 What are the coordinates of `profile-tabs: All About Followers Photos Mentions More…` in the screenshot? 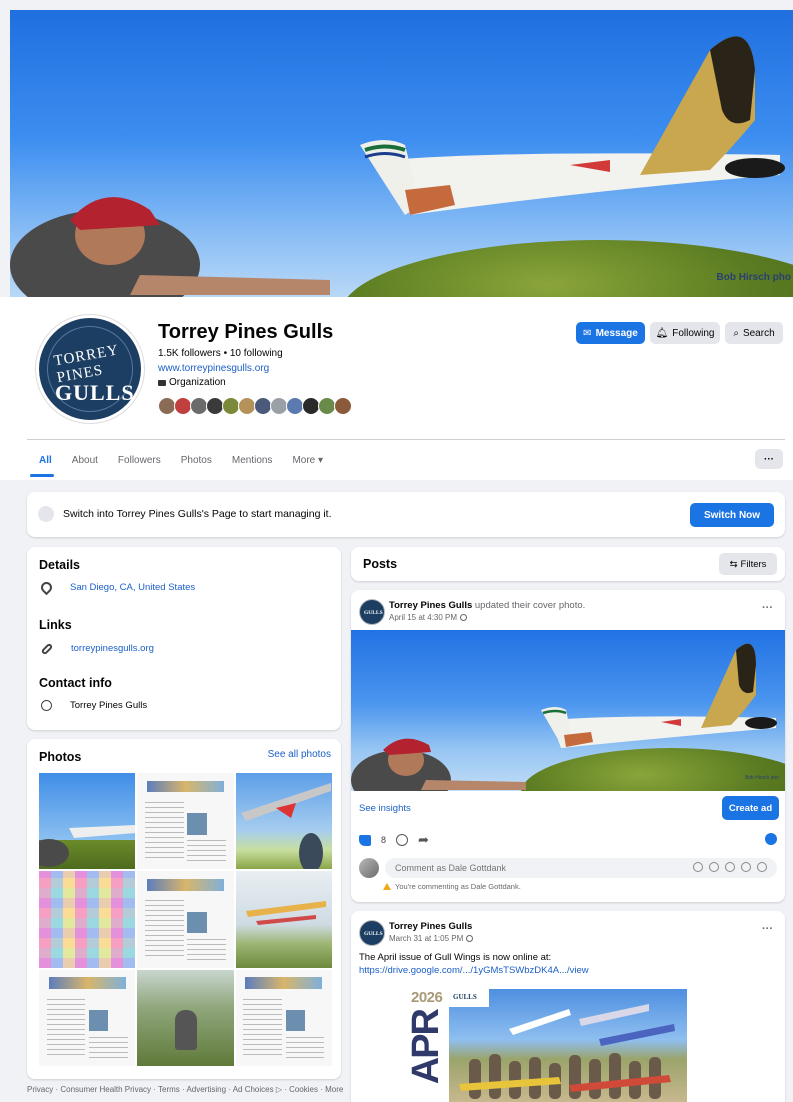 It's located at (191, 460).